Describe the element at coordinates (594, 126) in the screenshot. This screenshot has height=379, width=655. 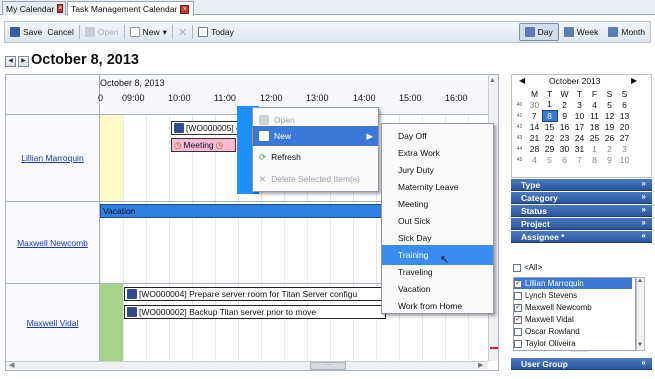
I see `calendar-day: 18` at that location.